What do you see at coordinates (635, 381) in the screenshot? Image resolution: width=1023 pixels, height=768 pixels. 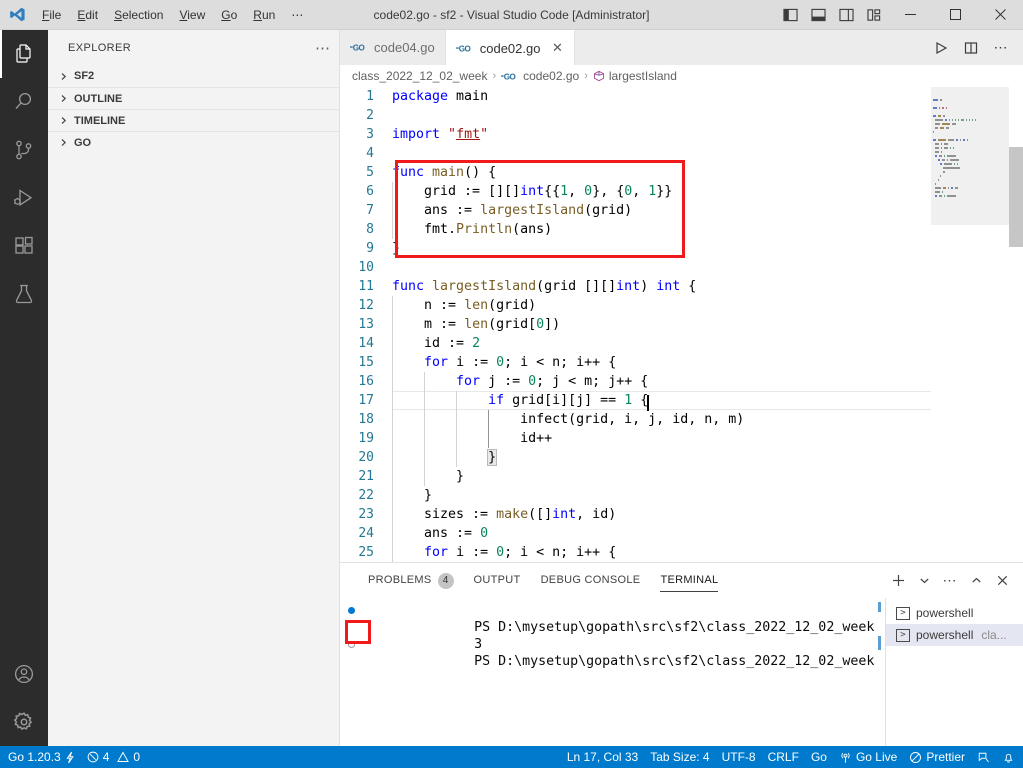 I see `code-line: 16 for j := 0; j < m; j++ {` at bounding box center [635, 381].